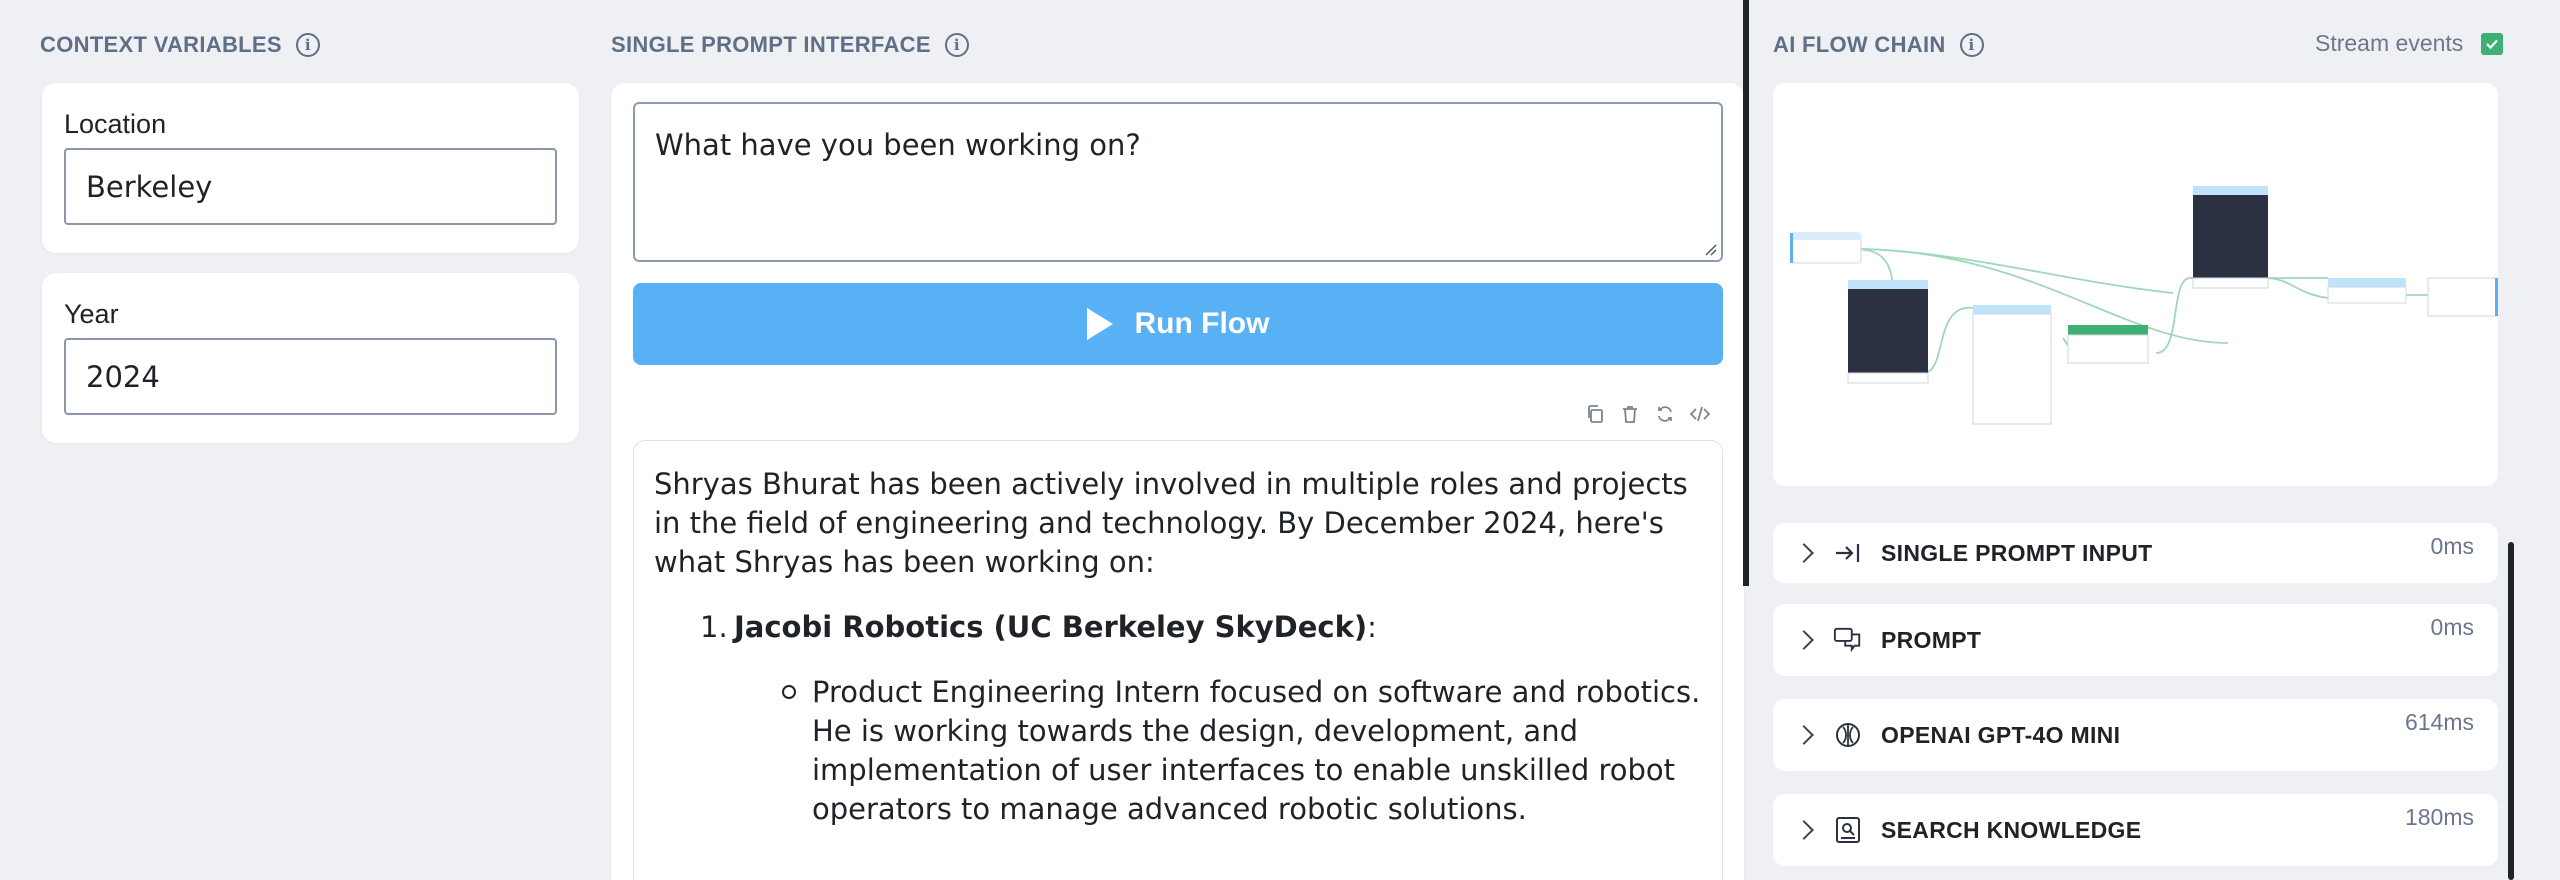 The height and width of the screenshot is (880, 2560). What do you see at coordinates (1665, 414) in the screenshot?
I see `refresh-icon` at bounding box center [1665, 414].